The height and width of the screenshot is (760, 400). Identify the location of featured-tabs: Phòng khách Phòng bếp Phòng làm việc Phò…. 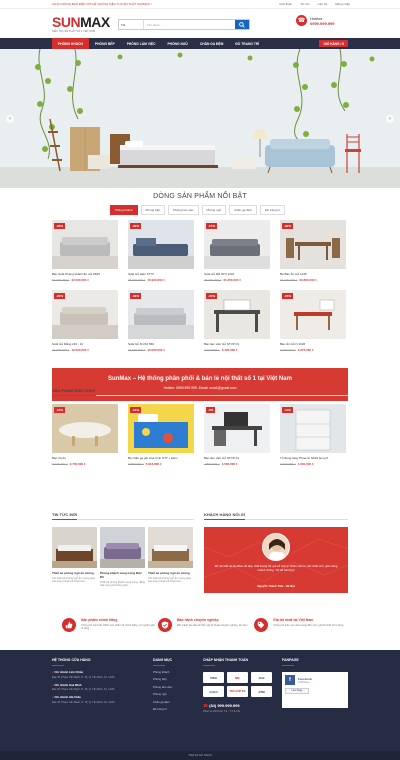
(198, 210).